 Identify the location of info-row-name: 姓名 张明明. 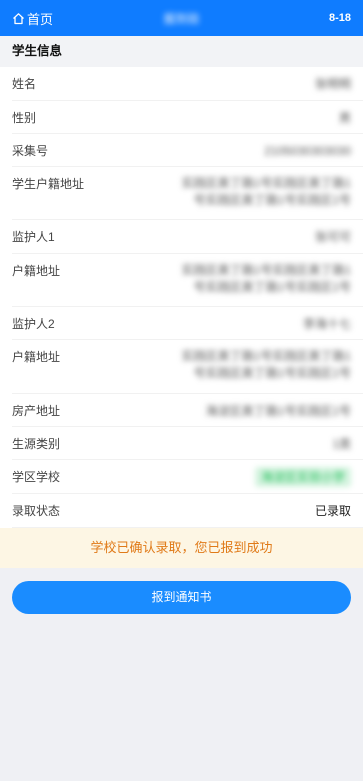
(181, 84).